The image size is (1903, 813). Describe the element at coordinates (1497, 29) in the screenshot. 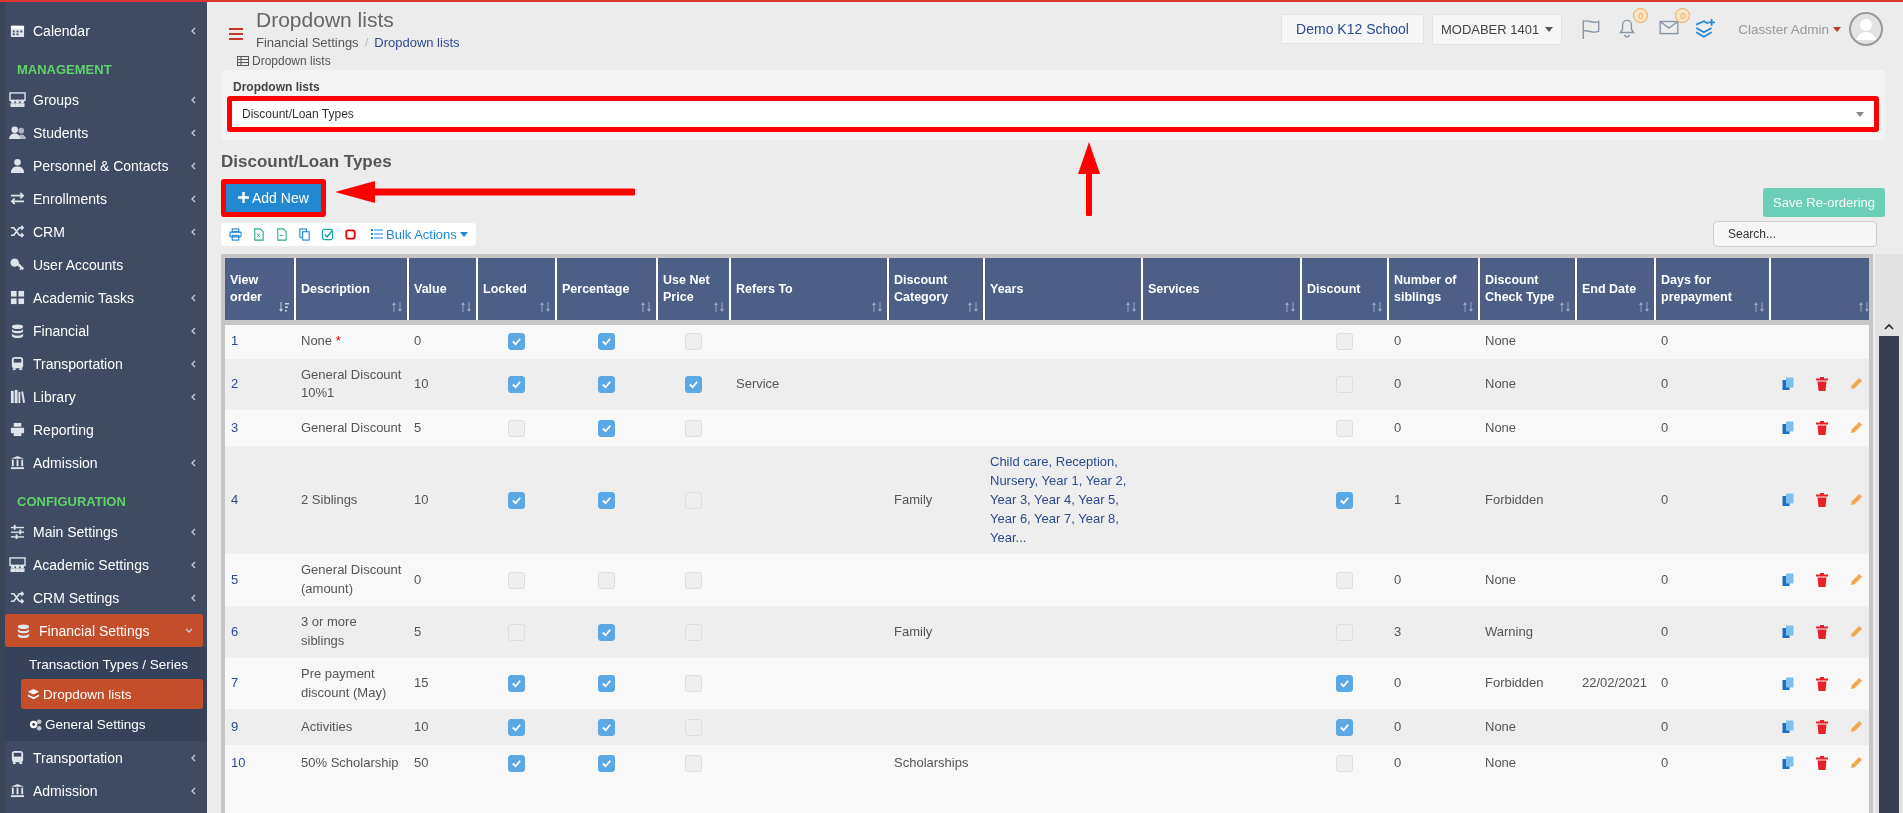

I see `year-dropdown: MODABER 1401` at that location.